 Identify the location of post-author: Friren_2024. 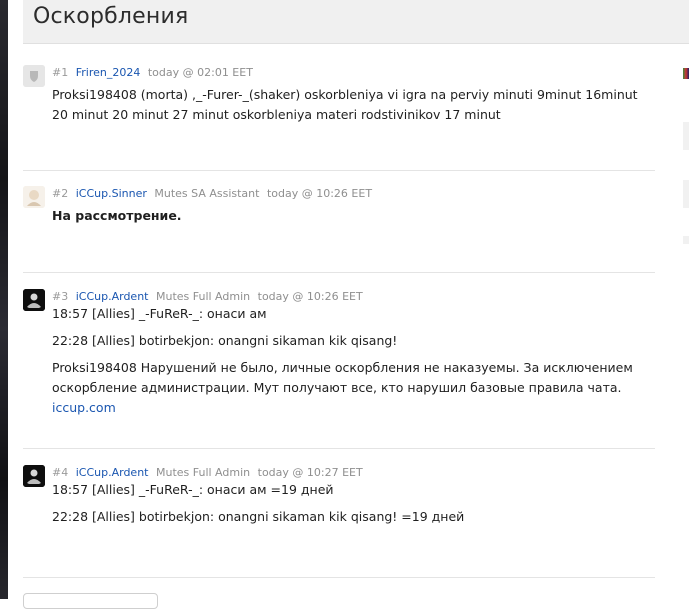
(108, 72).